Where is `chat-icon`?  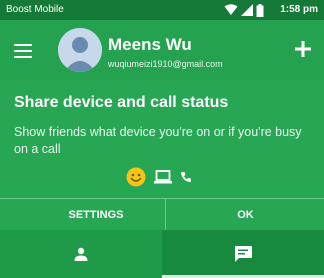 chat-icon is located at coordinates (243, 254).